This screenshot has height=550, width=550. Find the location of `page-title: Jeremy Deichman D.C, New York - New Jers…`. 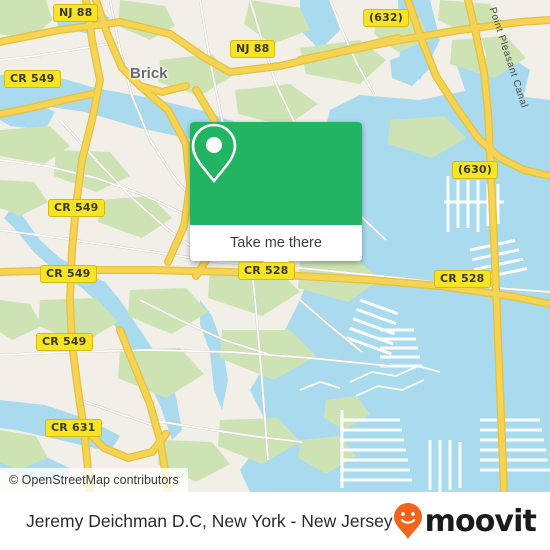

page-title: Jeremy Deichman D.C, New York - New Jers… is located at coordinates (209, 520).